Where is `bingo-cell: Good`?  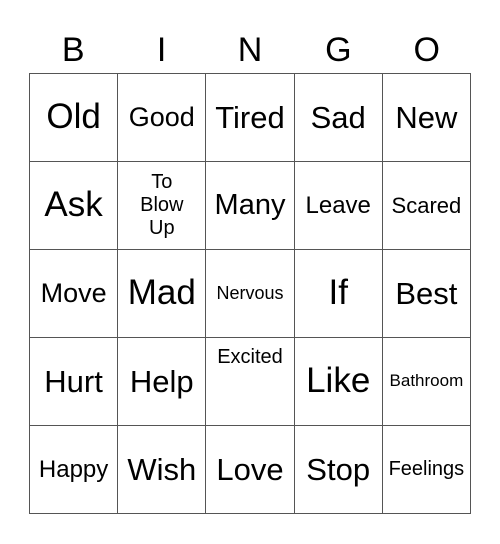 bingo-cell: Good is located at coordinates (161, 117).